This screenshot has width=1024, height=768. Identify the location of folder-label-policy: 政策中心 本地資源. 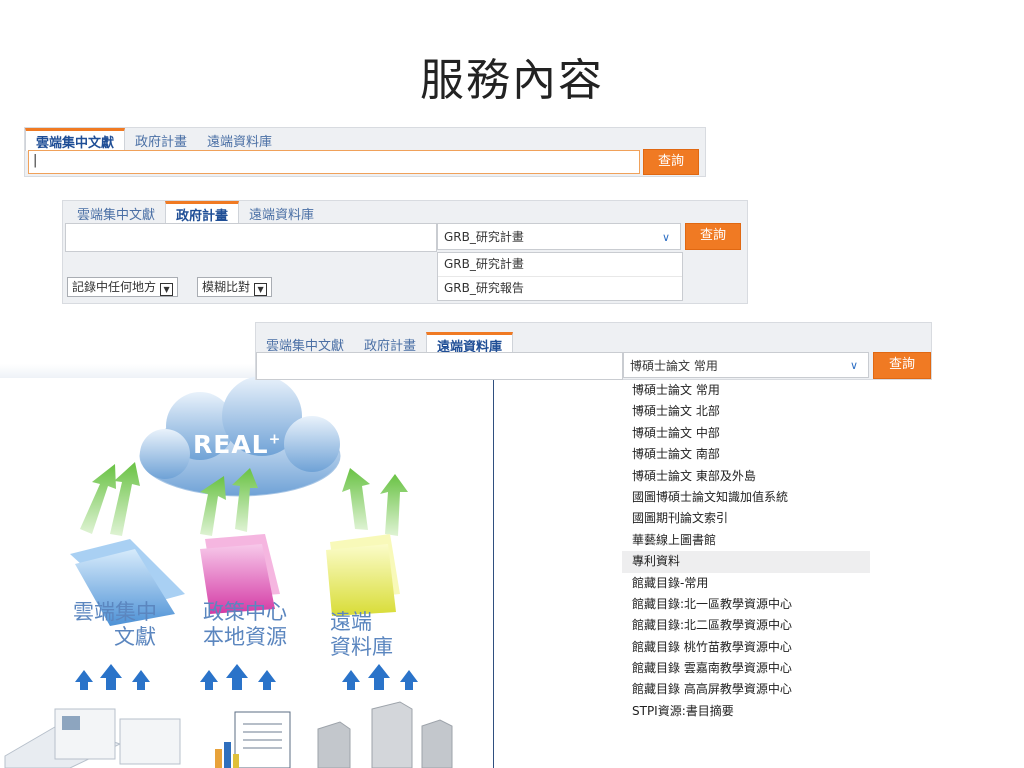
(245, 625).